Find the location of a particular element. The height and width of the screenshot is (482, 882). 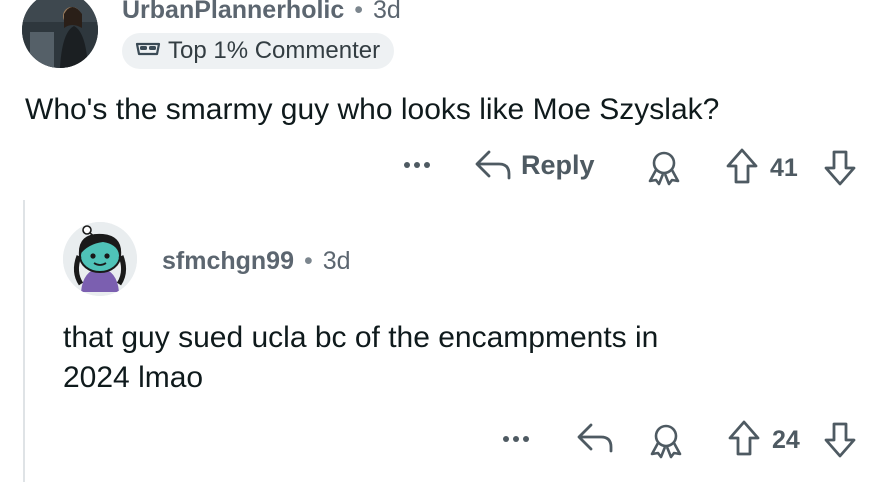

reply-upvote-button is located at coordinates (744, 438).